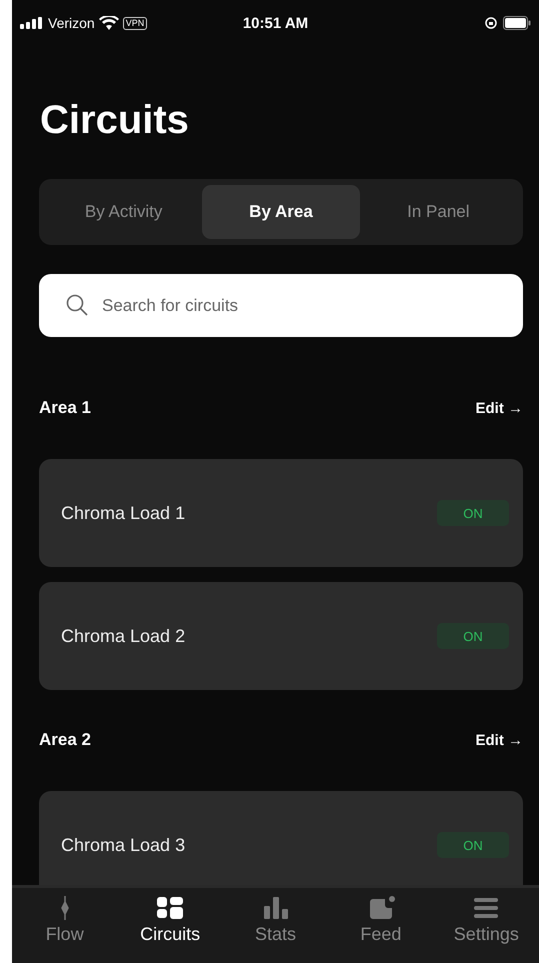 The image size is (539, 963). Describe the element at coordinates (281, 305) in the screenshot. I see `search-field: Search for circuits` at that location.